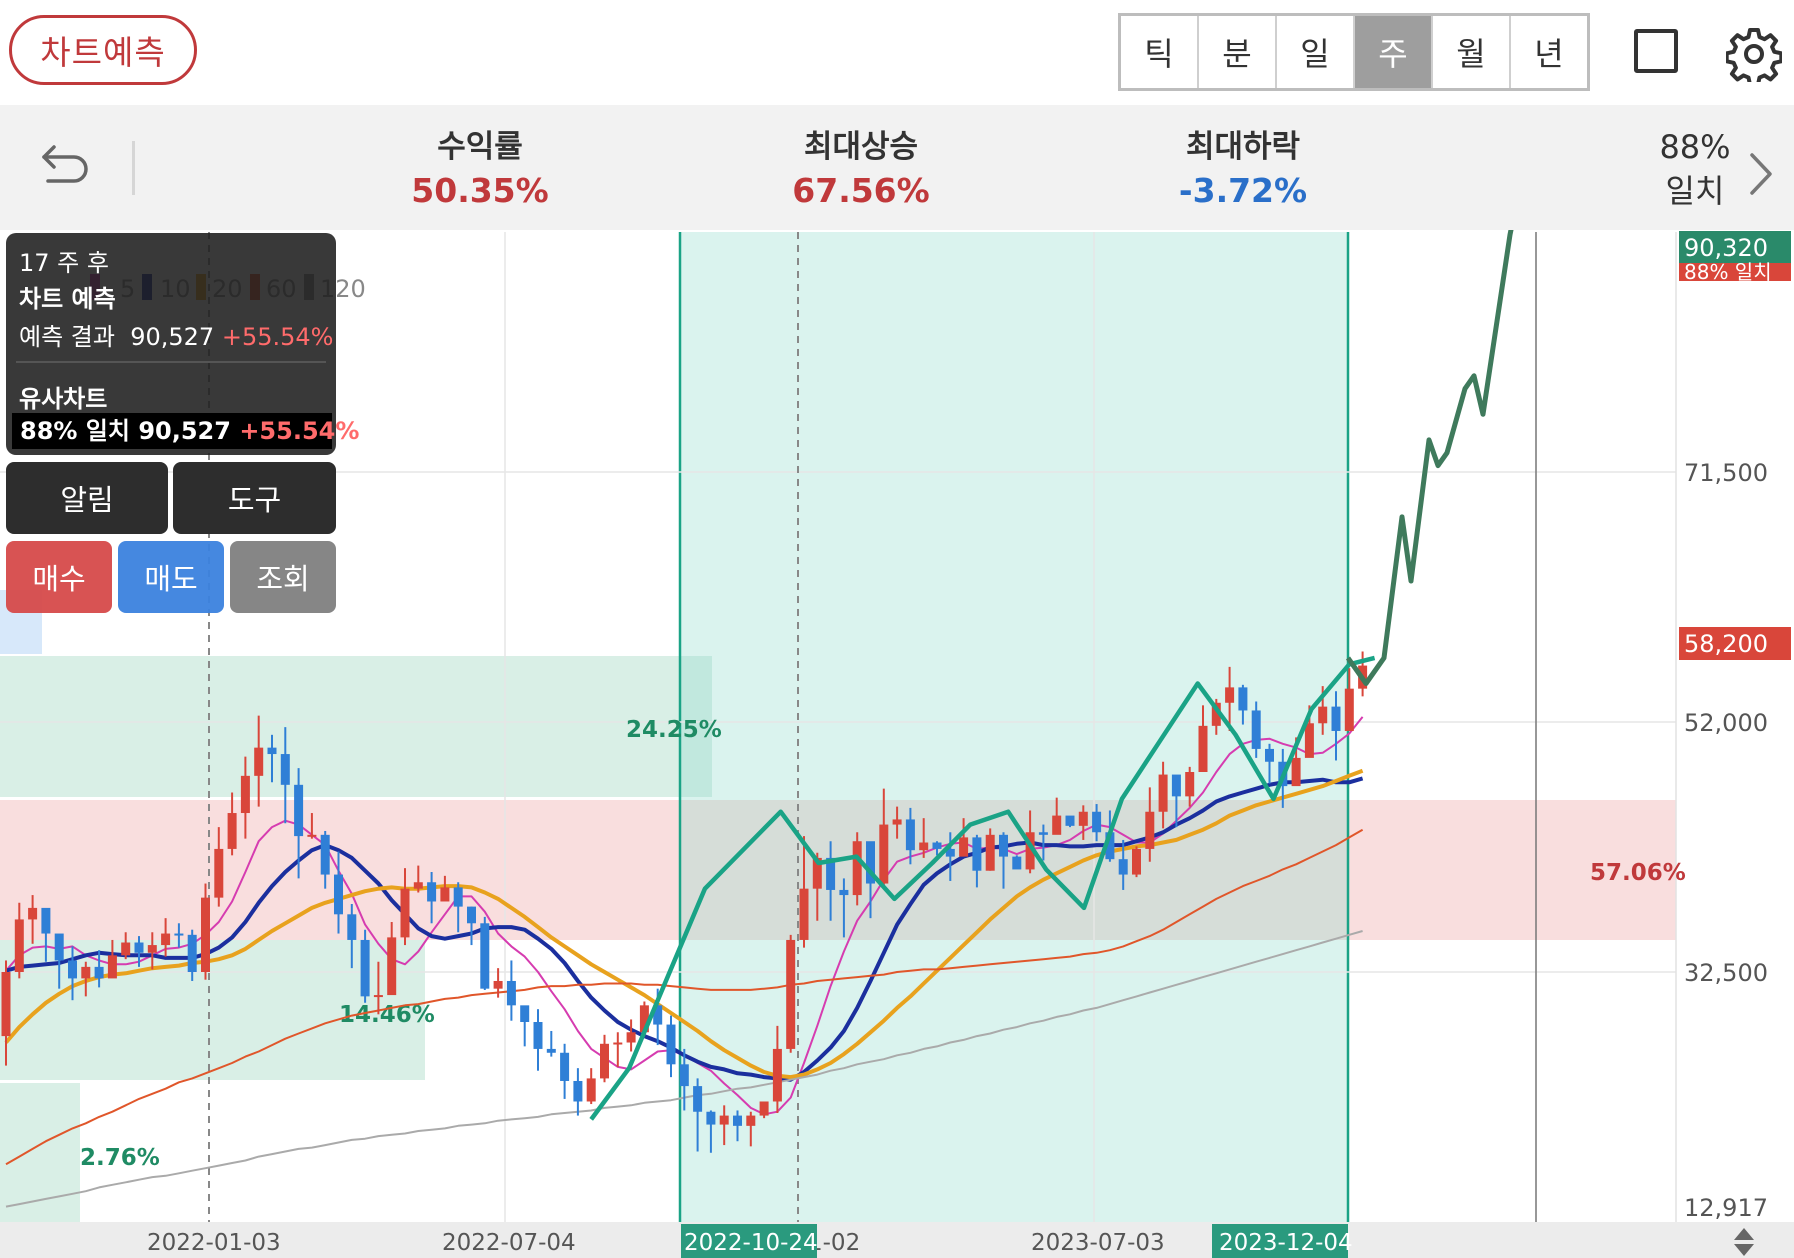 Image resolution: width=1794 pixels, height=1258 pixels. Describe the element at coordinates (356, 726) in the screenshot. I see `zone-green-top` at that location.